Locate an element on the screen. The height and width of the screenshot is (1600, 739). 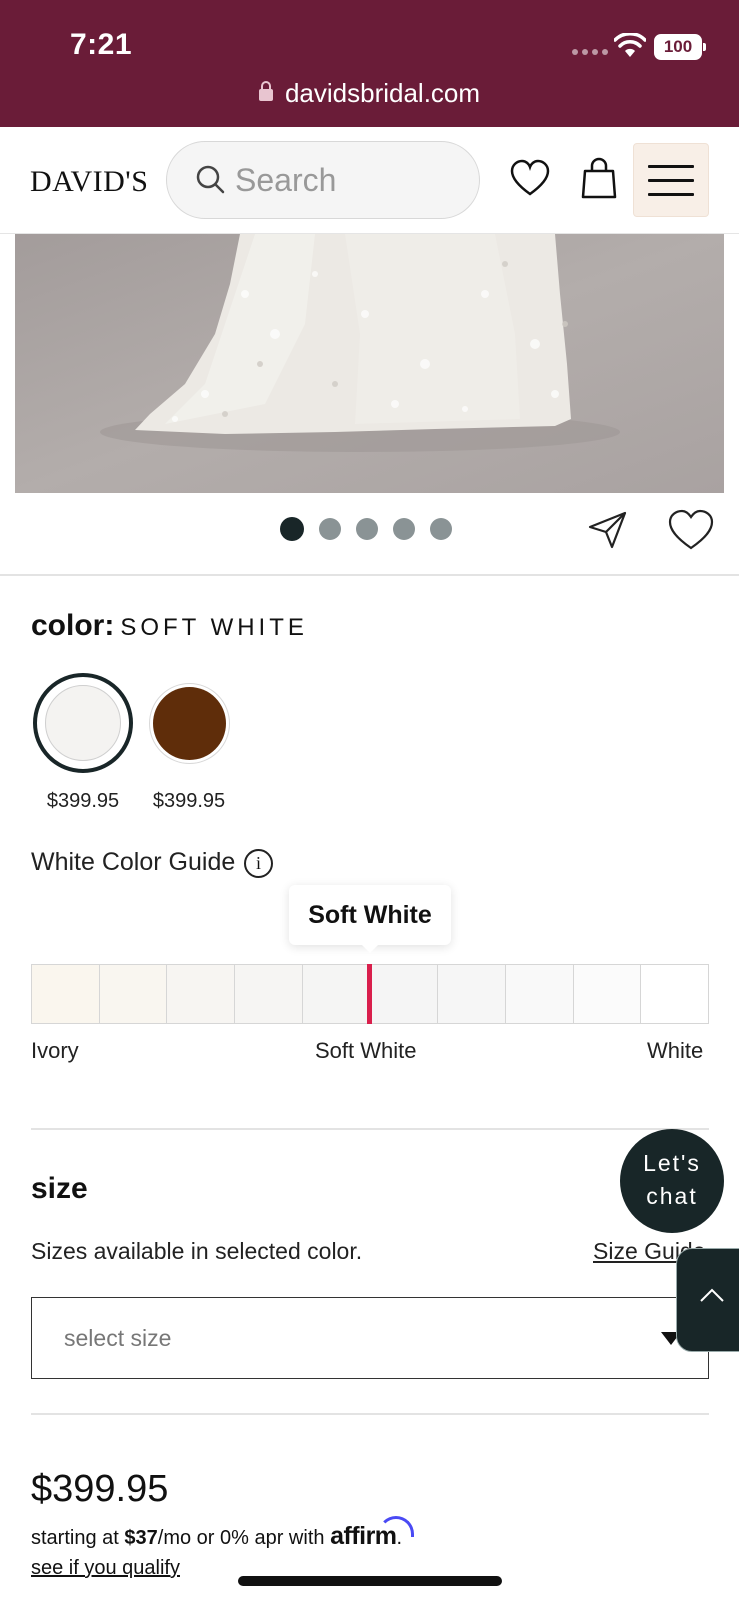
status-bar: 7:21 100 davidsbridal.com is located at coordinates (369, 63).